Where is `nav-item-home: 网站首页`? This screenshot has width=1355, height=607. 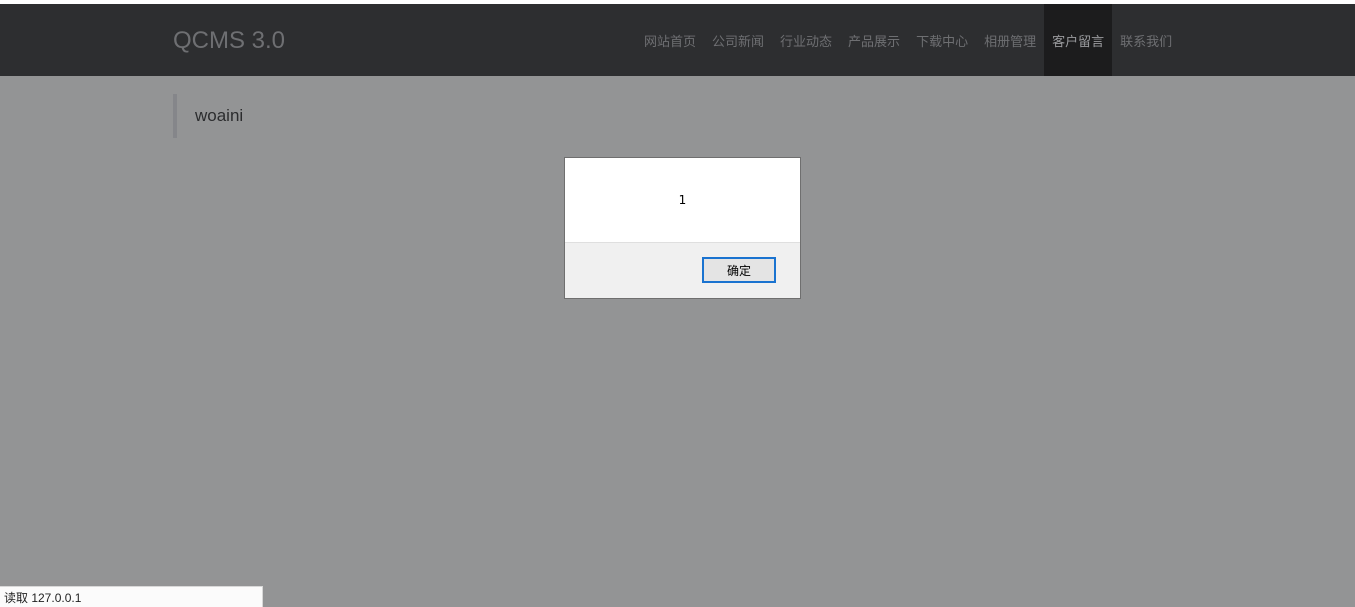 nav-item-home: 网站首页 is located at coordinates (670, 40).